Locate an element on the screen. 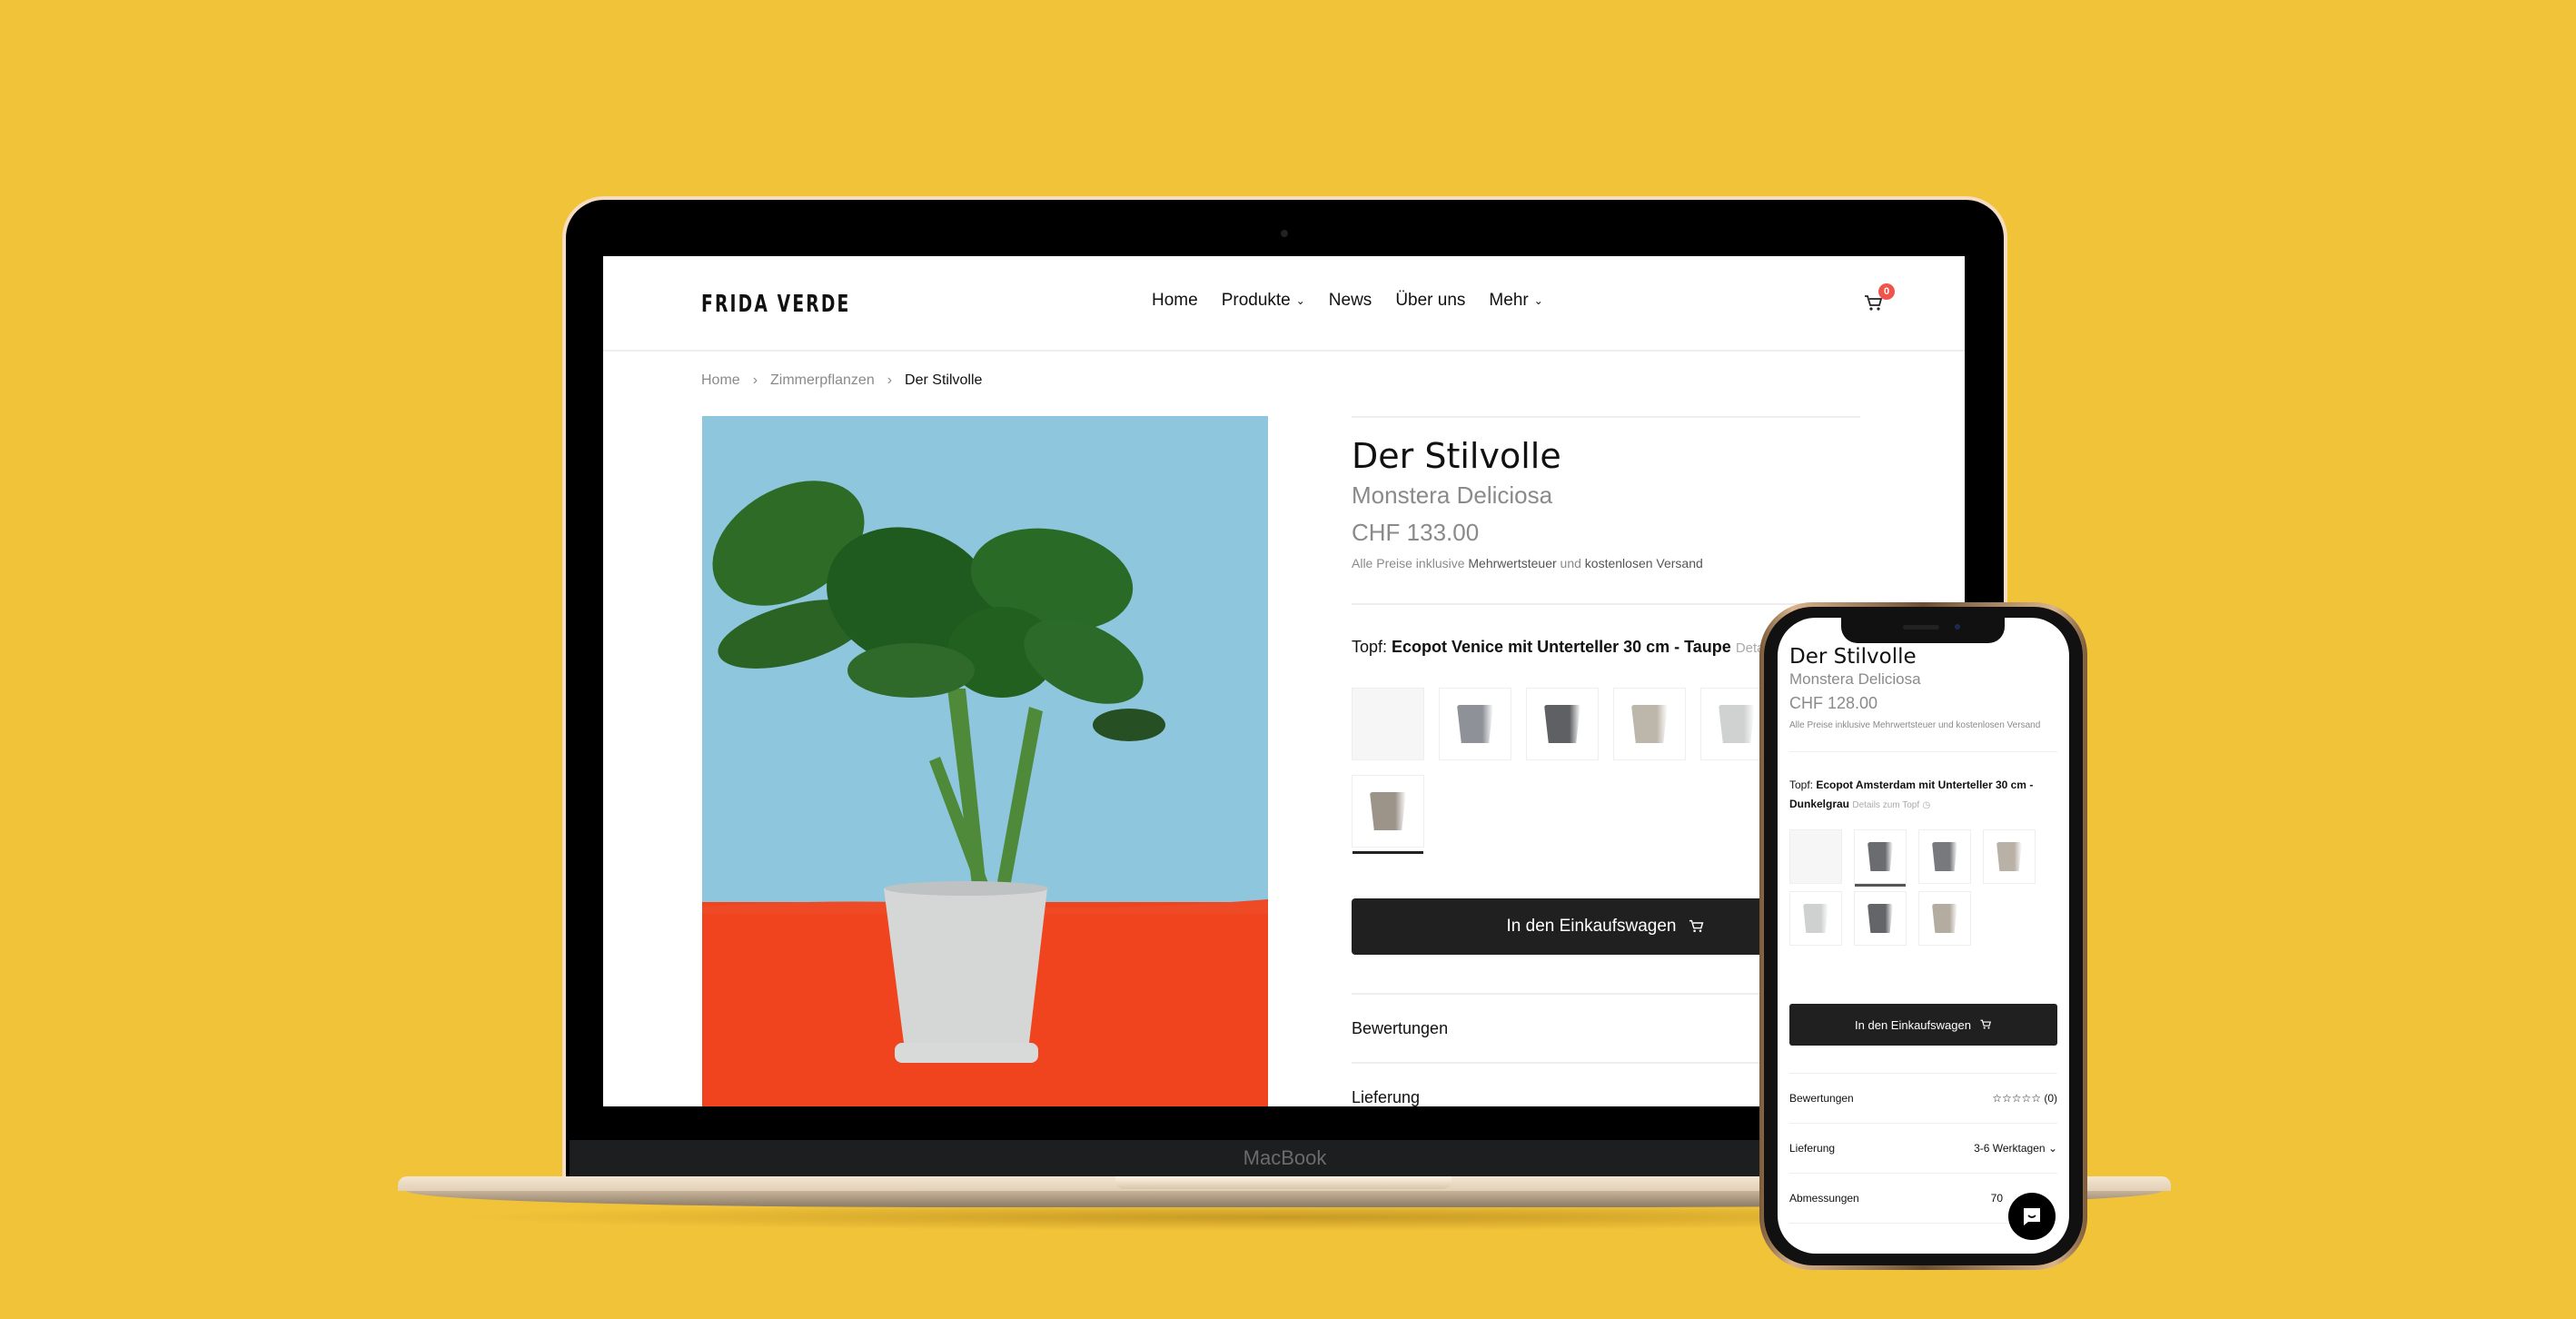 This screenshot has width=2576, height=1319. product-image is located at coordinates (985, 761).